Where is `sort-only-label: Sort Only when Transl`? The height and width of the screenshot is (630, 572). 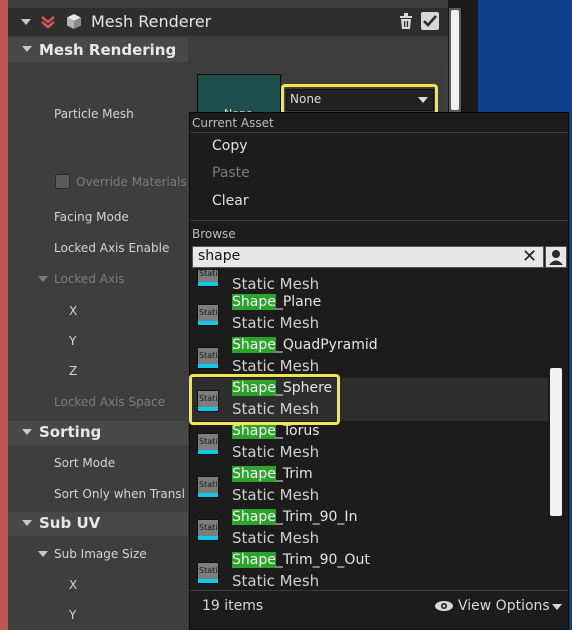
sort-only-label: Sort Only when Transl is located at coordinates (119, 494).